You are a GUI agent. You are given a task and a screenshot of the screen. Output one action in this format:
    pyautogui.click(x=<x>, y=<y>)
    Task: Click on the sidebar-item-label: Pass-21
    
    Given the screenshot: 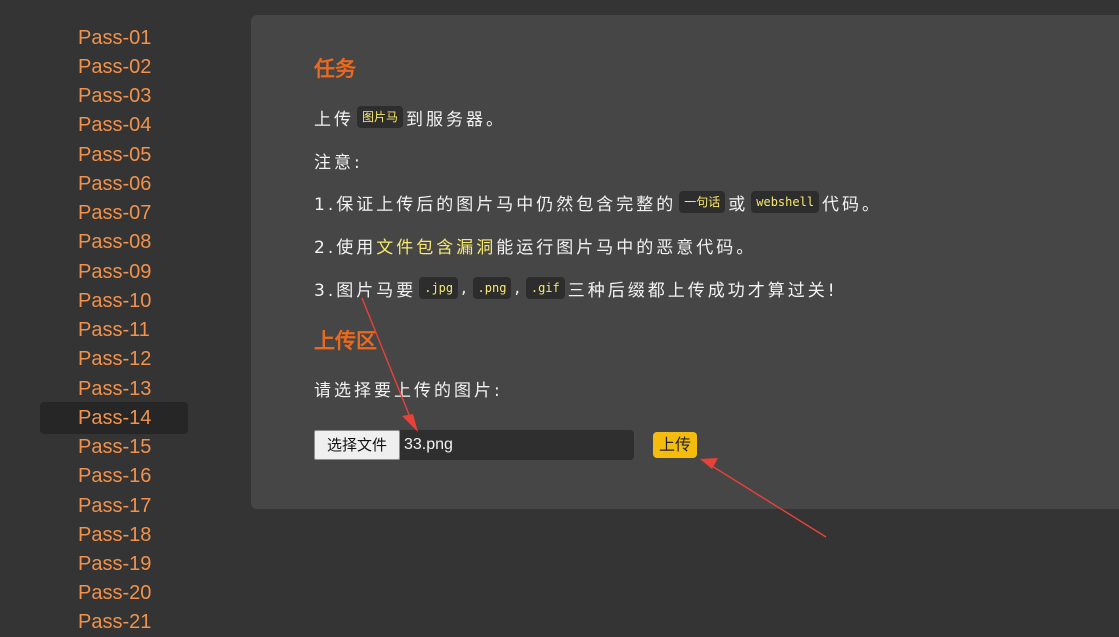 What is the action you would take?
    pyautogui.click(x=115, y=622)
    